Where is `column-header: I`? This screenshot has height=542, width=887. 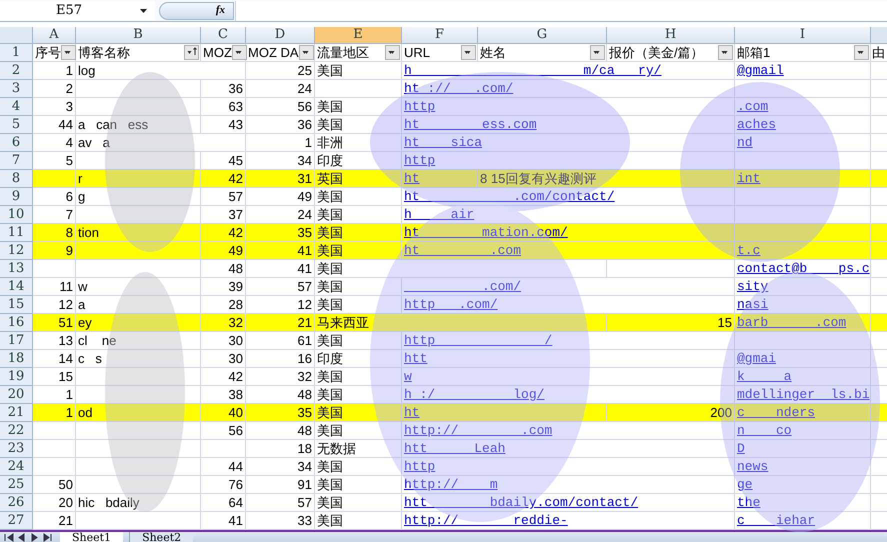 column-header: I is located at coordinates (803, 35).